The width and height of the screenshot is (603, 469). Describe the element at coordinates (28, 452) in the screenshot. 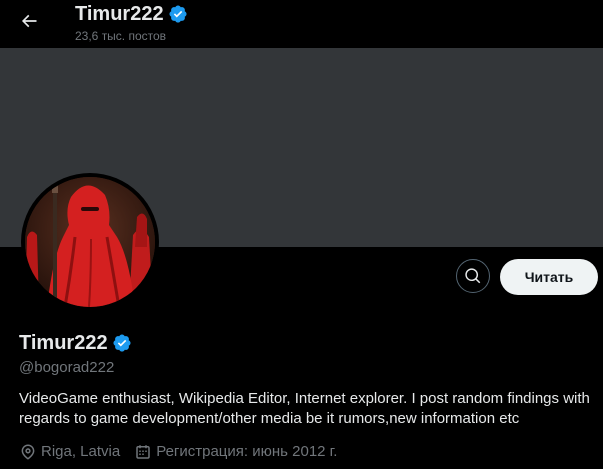

I see `location-pin-icon` at that location.